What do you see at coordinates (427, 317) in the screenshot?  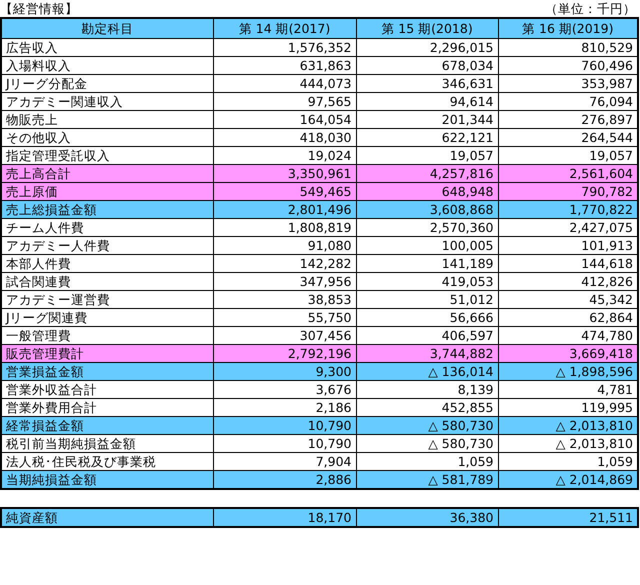 I see `table-cell: 56,666` at bounding box center [427, 317].